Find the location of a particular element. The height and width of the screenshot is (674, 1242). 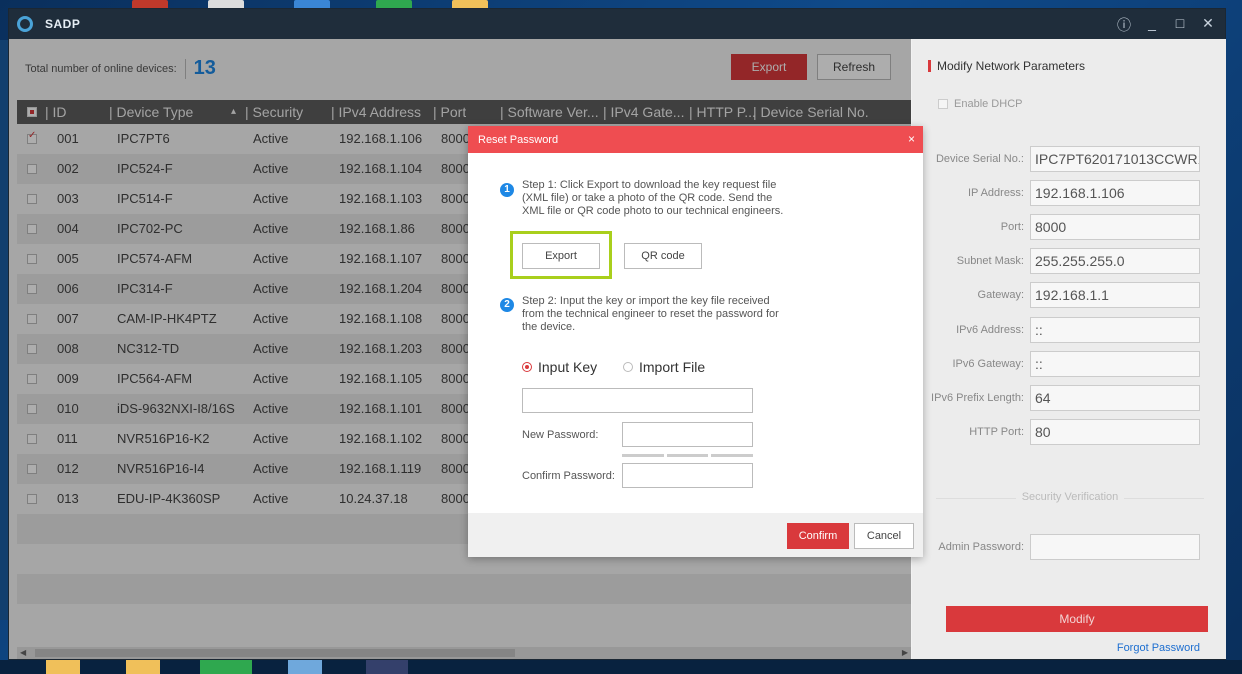

field-input: 255.255.255.0 is located at coordinates (1115, 261).